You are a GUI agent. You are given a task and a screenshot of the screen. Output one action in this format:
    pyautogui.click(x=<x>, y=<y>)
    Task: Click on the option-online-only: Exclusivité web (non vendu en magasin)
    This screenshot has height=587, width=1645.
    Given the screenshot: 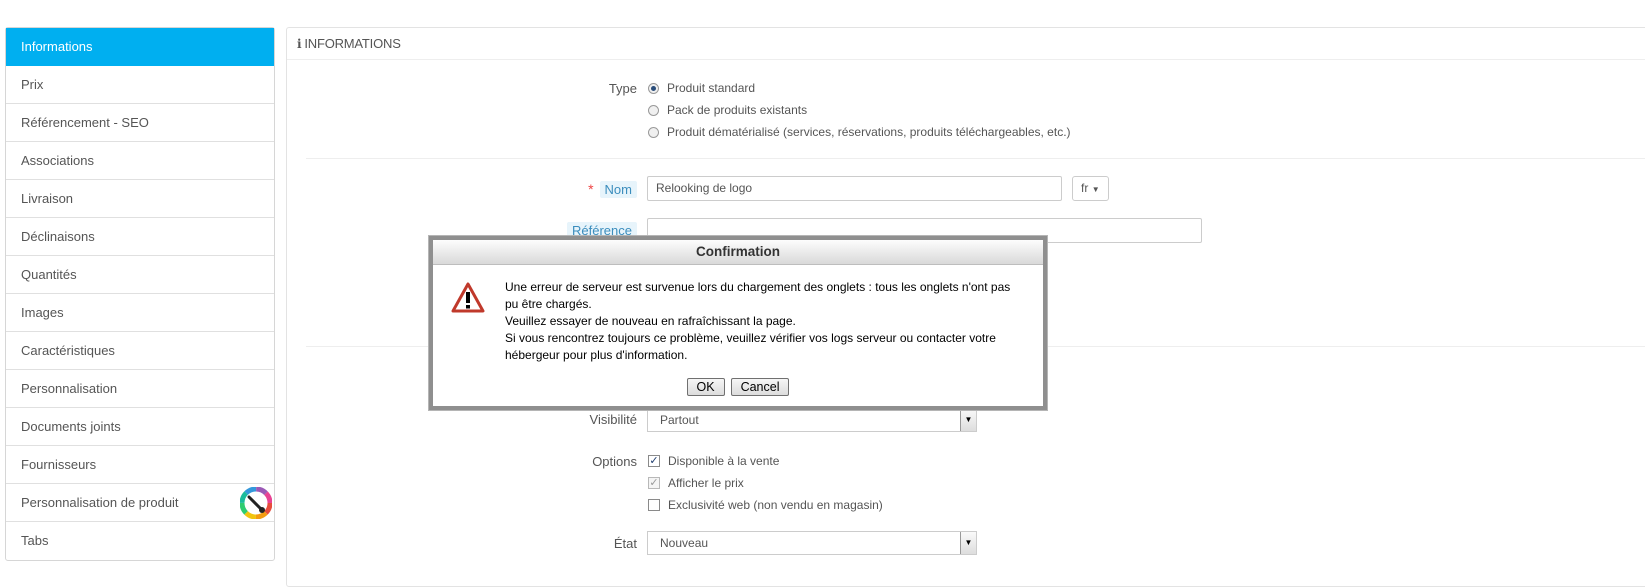 What is the action you would take?
    pyautogui.click(x=765, y=505)
    